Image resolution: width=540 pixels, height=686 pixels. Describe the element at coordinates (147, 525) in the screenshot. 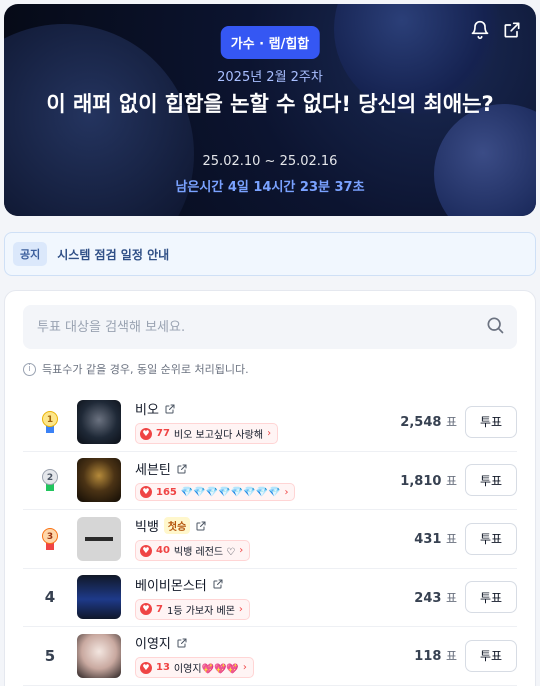

I see `candidate-name: 빅뱅` at that location.